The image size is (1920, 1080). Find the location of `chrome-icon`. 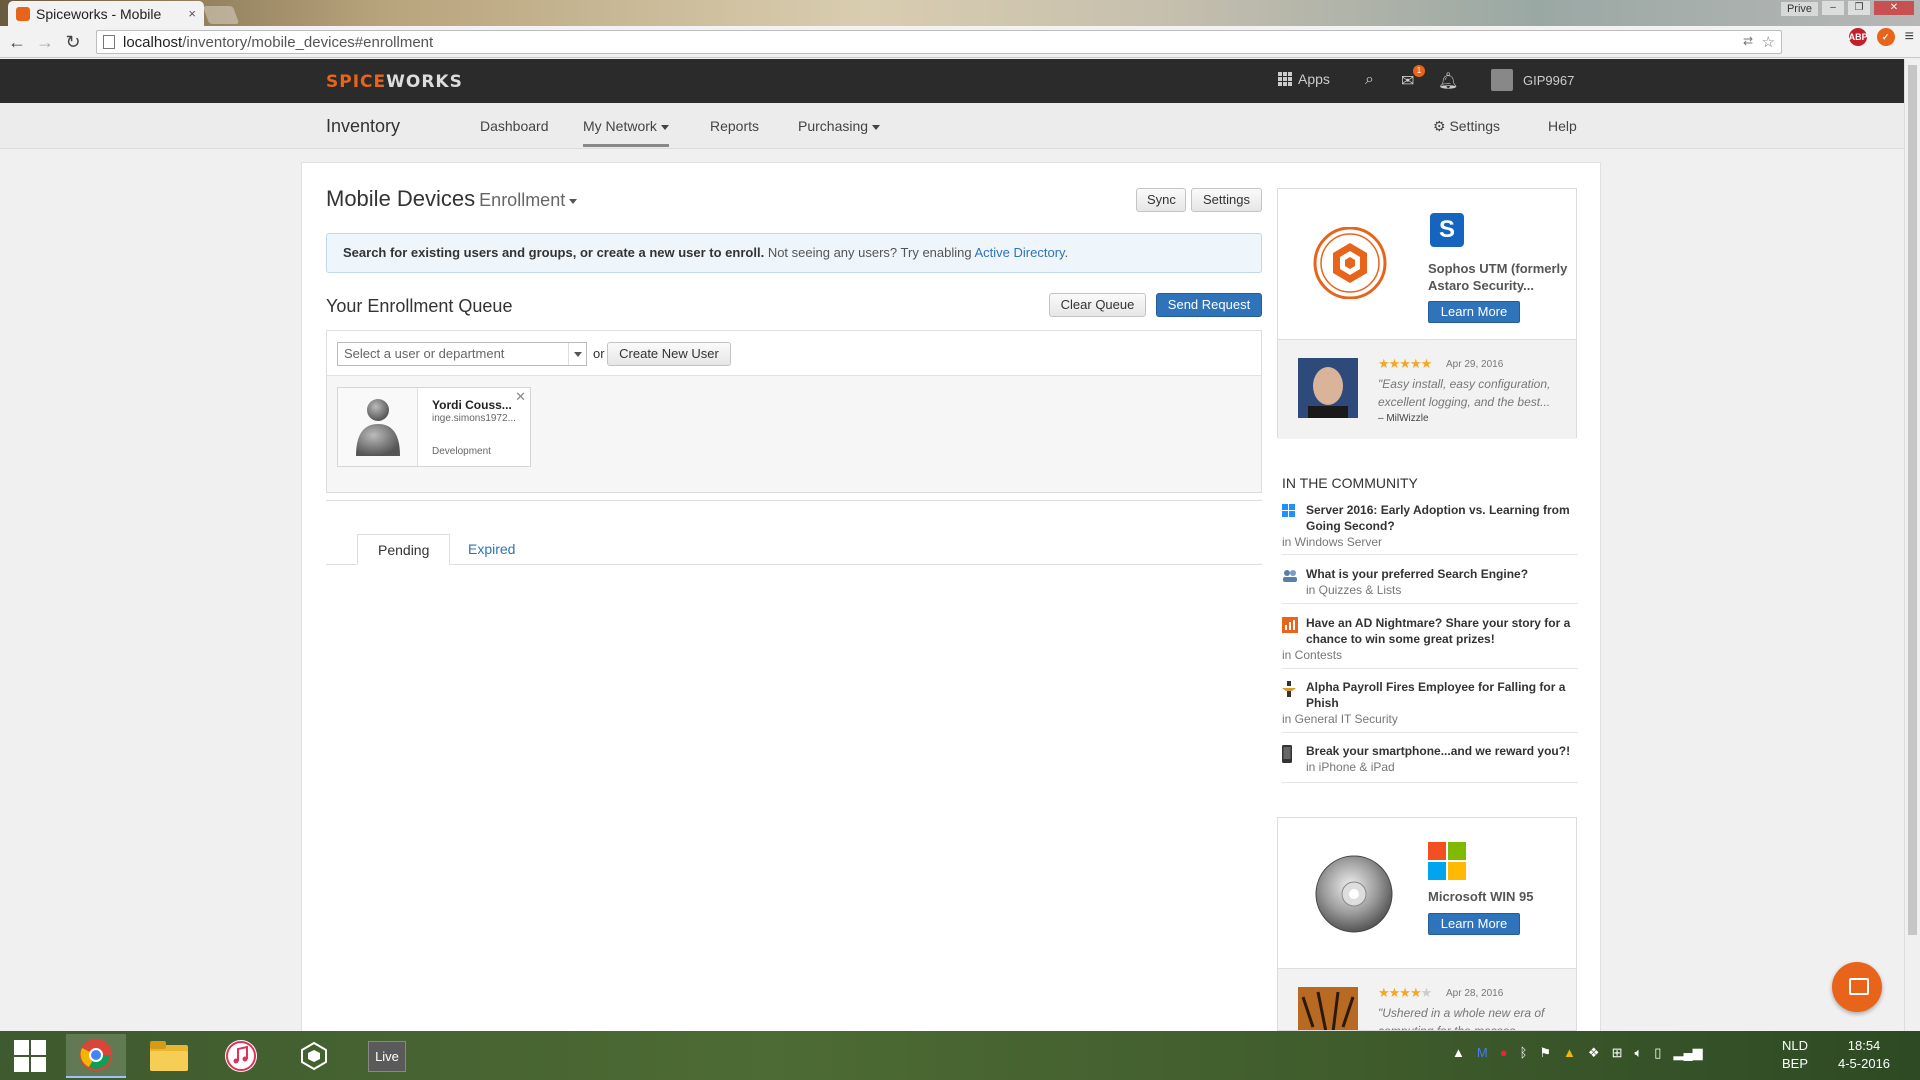

chrome-icon is located at coordinates (96, 1055).